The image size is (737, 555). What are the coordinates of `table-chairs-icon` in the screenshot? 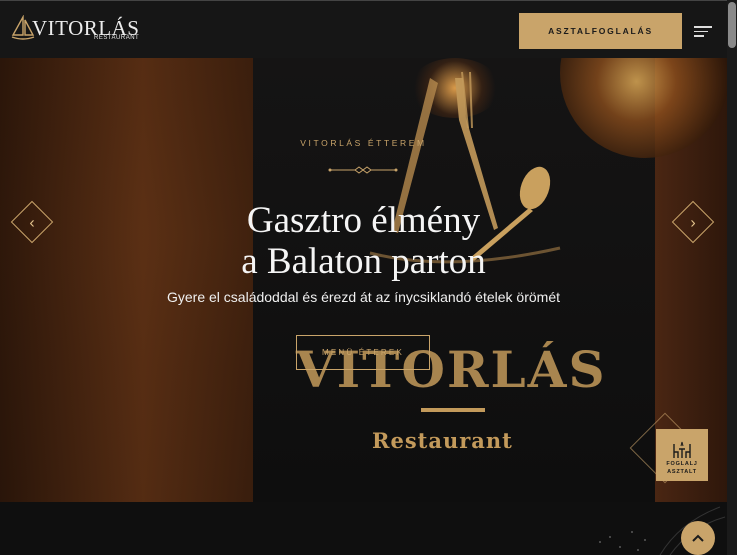 It's located at (682, 449).